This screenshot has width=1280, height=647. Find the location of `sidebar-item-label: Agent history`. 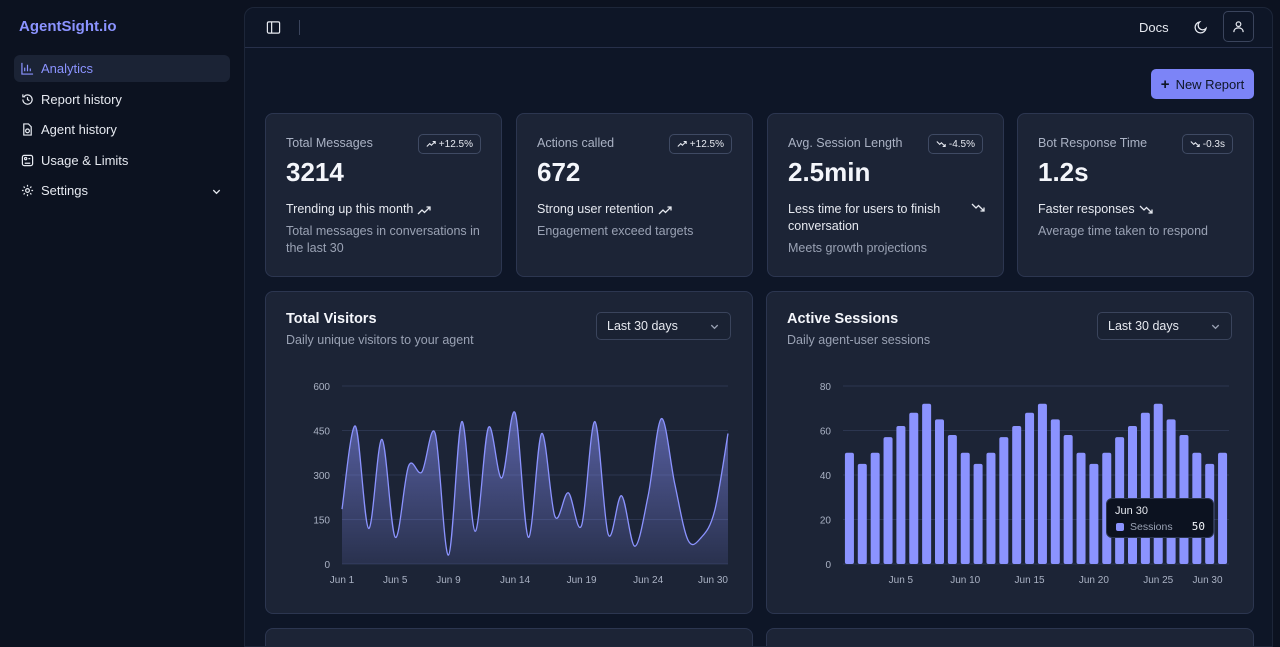

sidebar-item-label: Agent history is located at coordinates (79, 129).